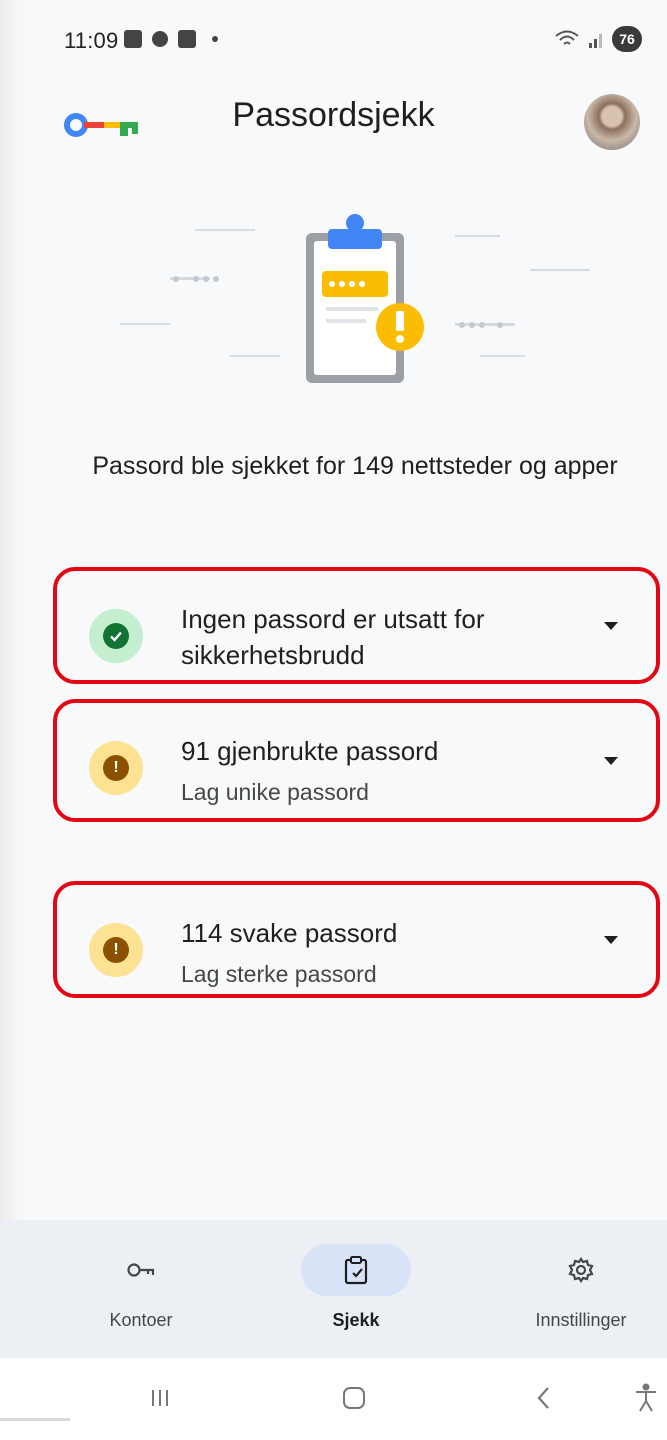 This screenshot has height=1440, width=667. What do you see at coordinates (289, 933) in the screenshot?
I see `card-title: 114 svake passord` at bounding box center [289, 933].